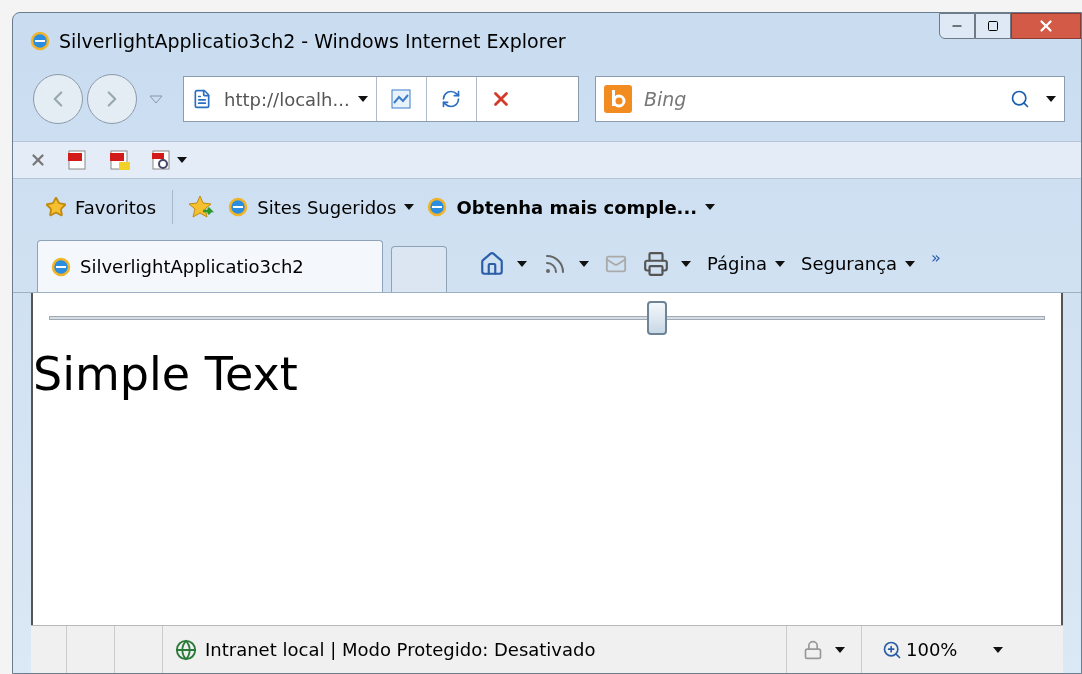 The height and width of the screenshot is (674, 1082). What do you see at coordinates (547, 318) in the screenshot?
I see `slider` at bounding box center [547, 318].